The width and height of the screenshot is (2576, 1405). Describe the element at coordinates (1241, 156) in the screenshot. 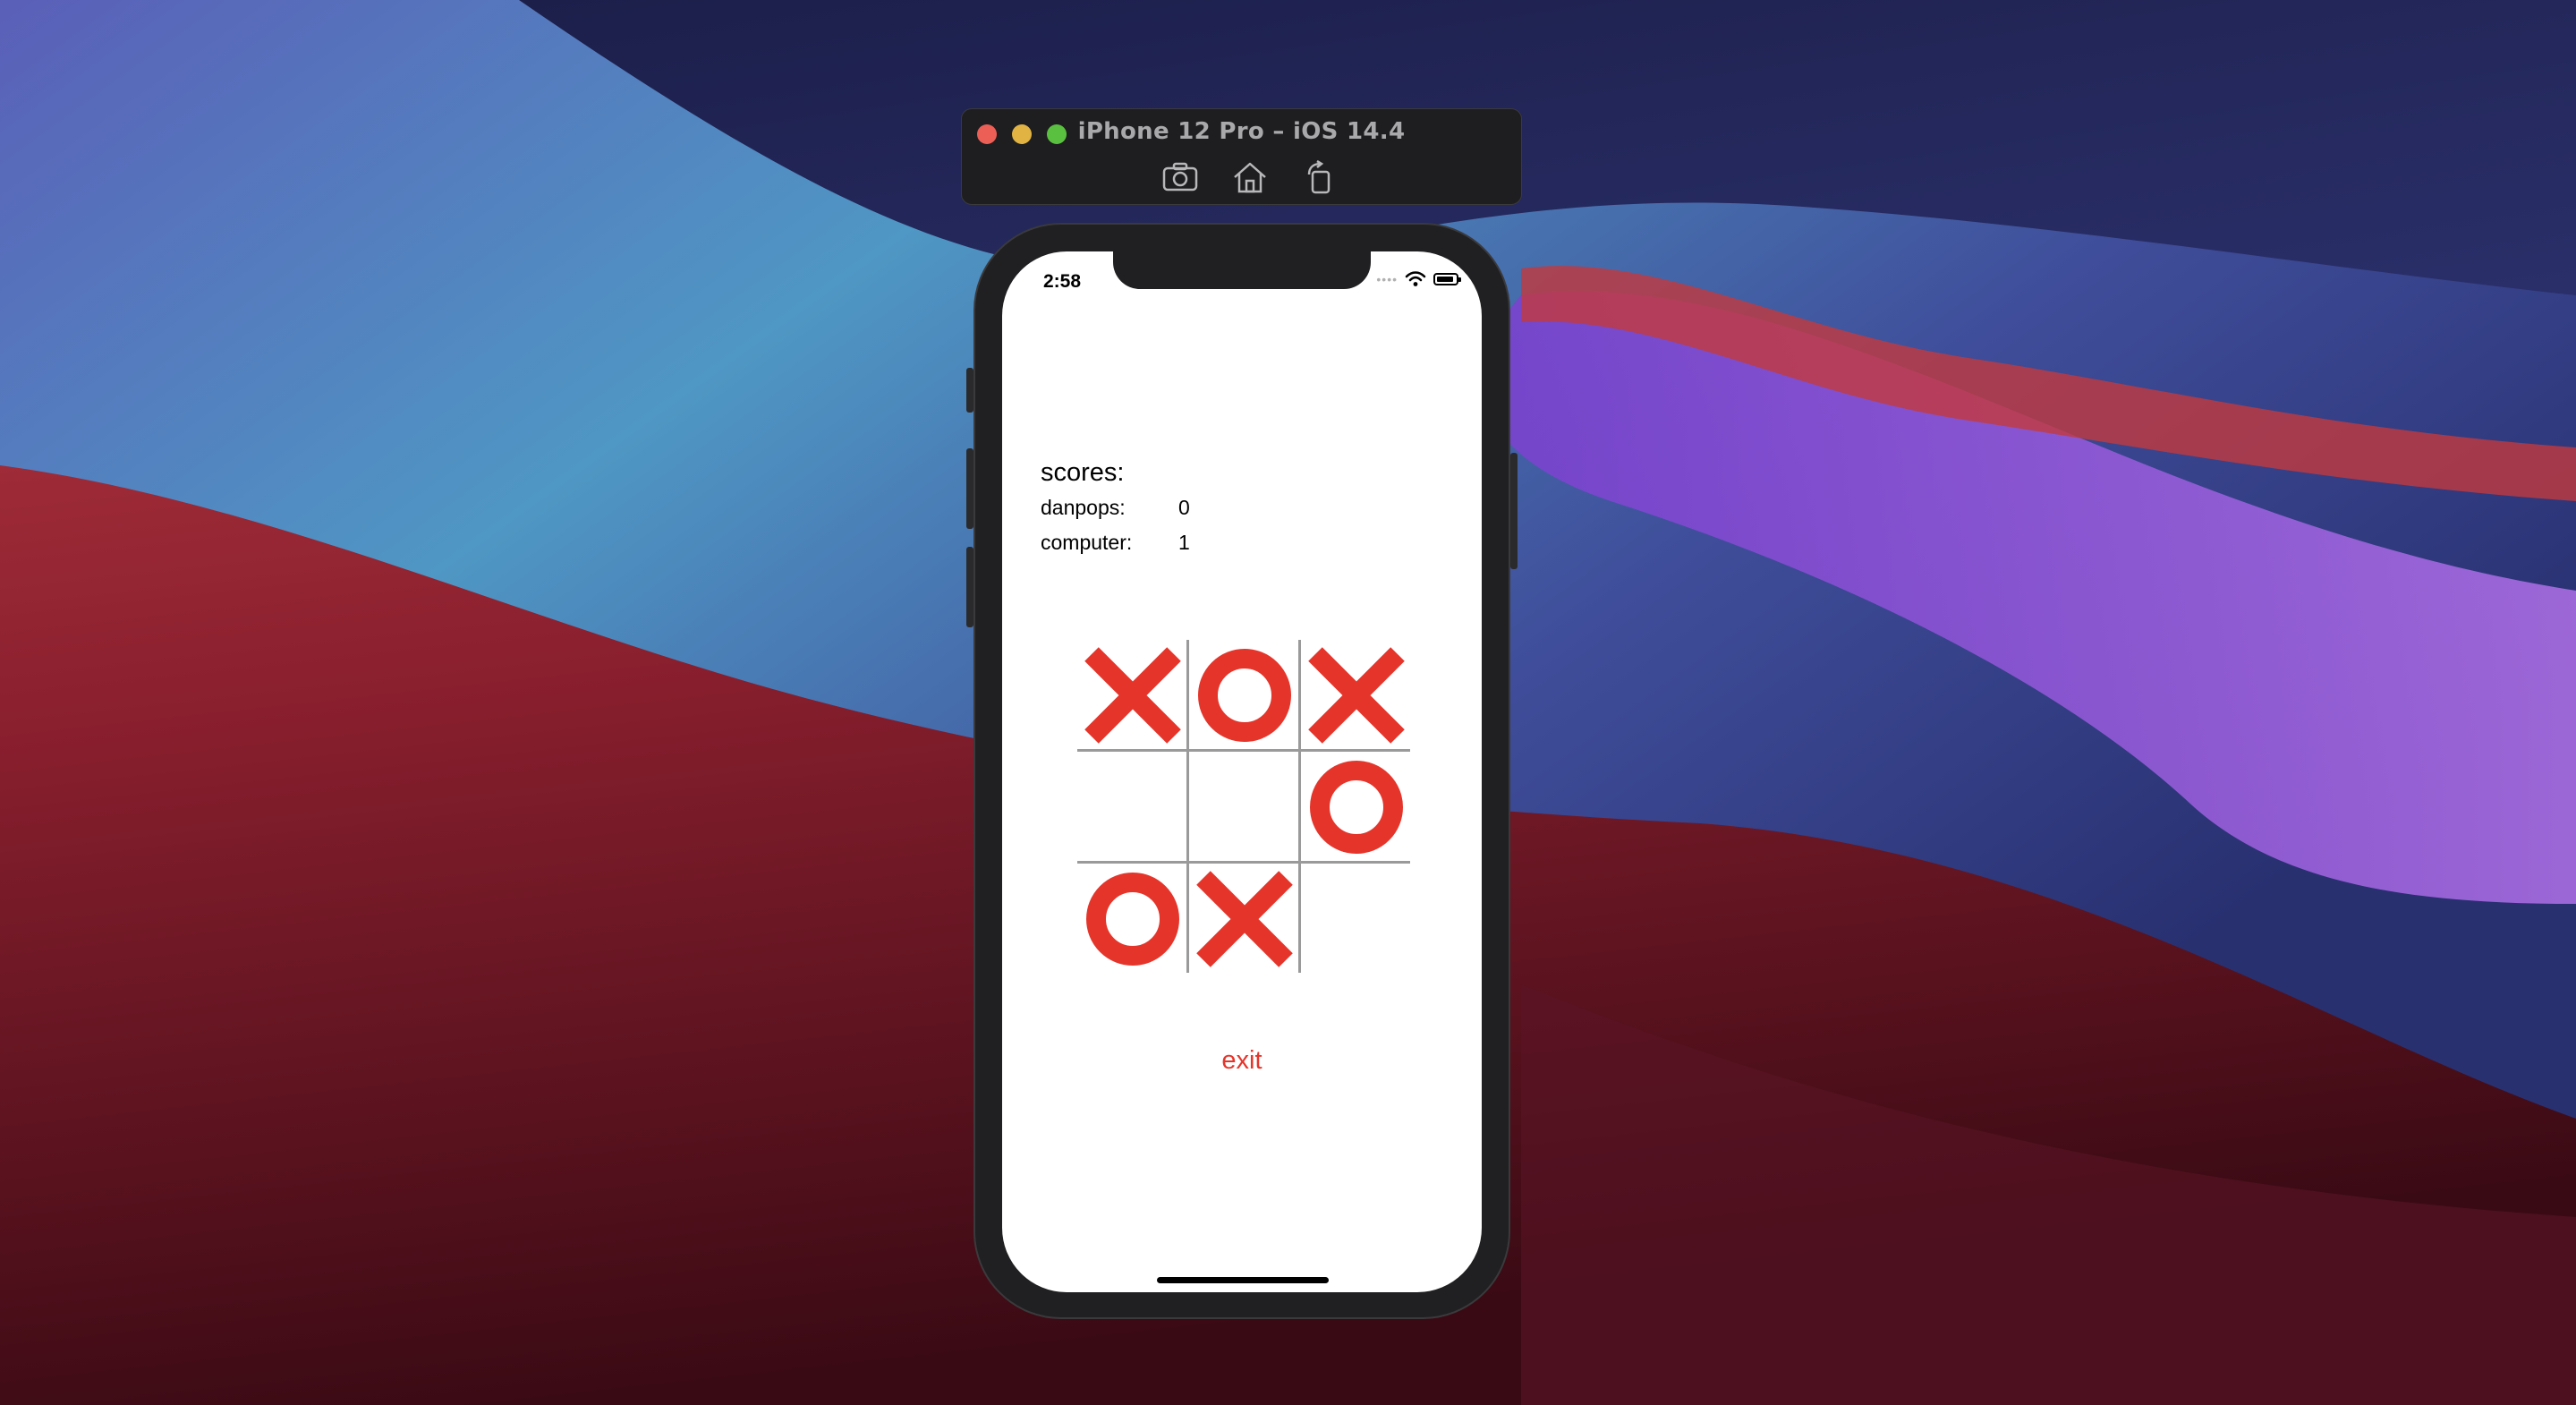

I see `simulator-titlebar: iPhone 12 Pro – iOS 14.4` at that location.